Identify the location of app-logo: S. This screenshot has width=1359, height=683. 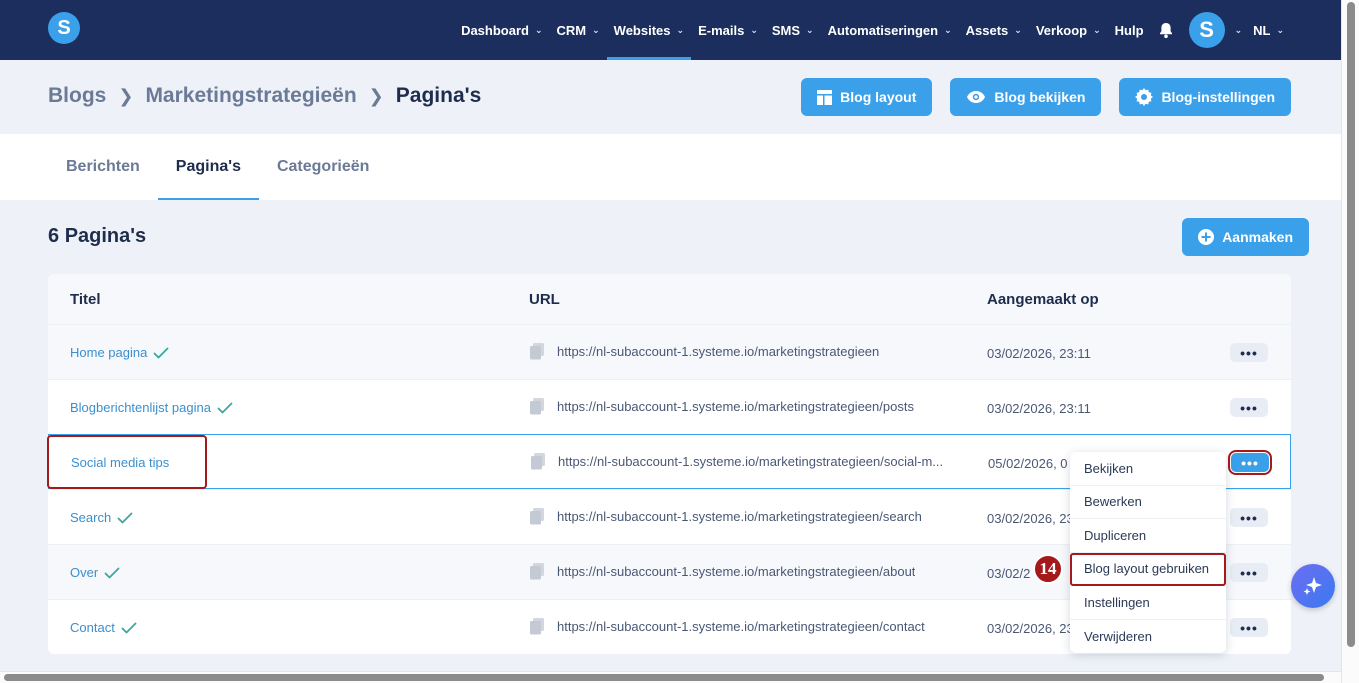
(64, 28).